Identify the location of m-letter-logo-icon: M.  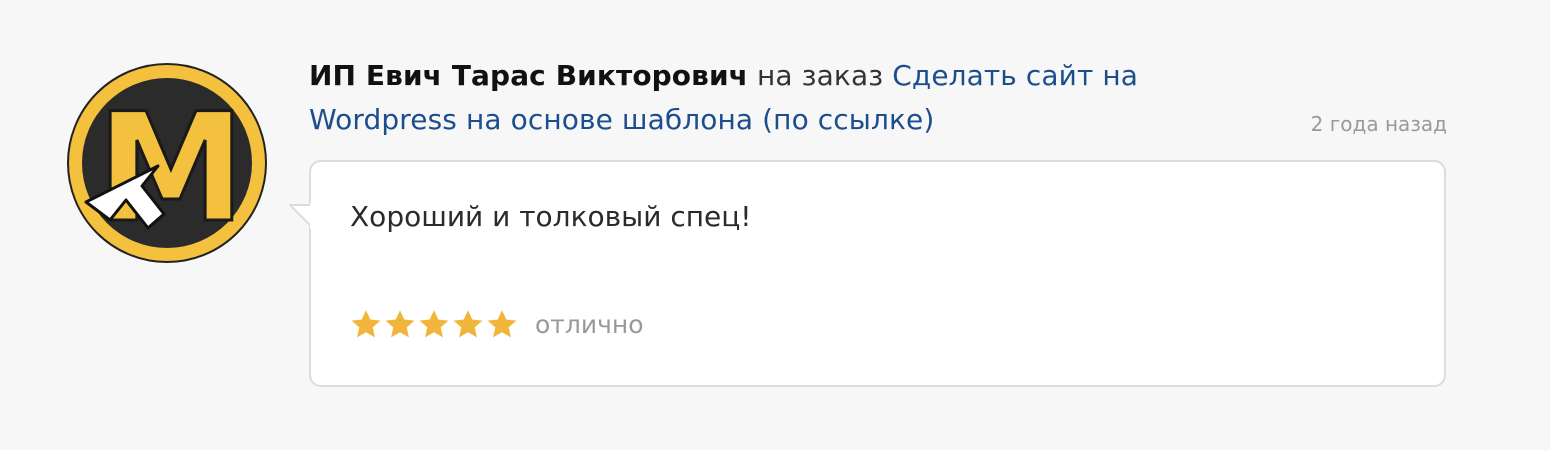
(167, 163).